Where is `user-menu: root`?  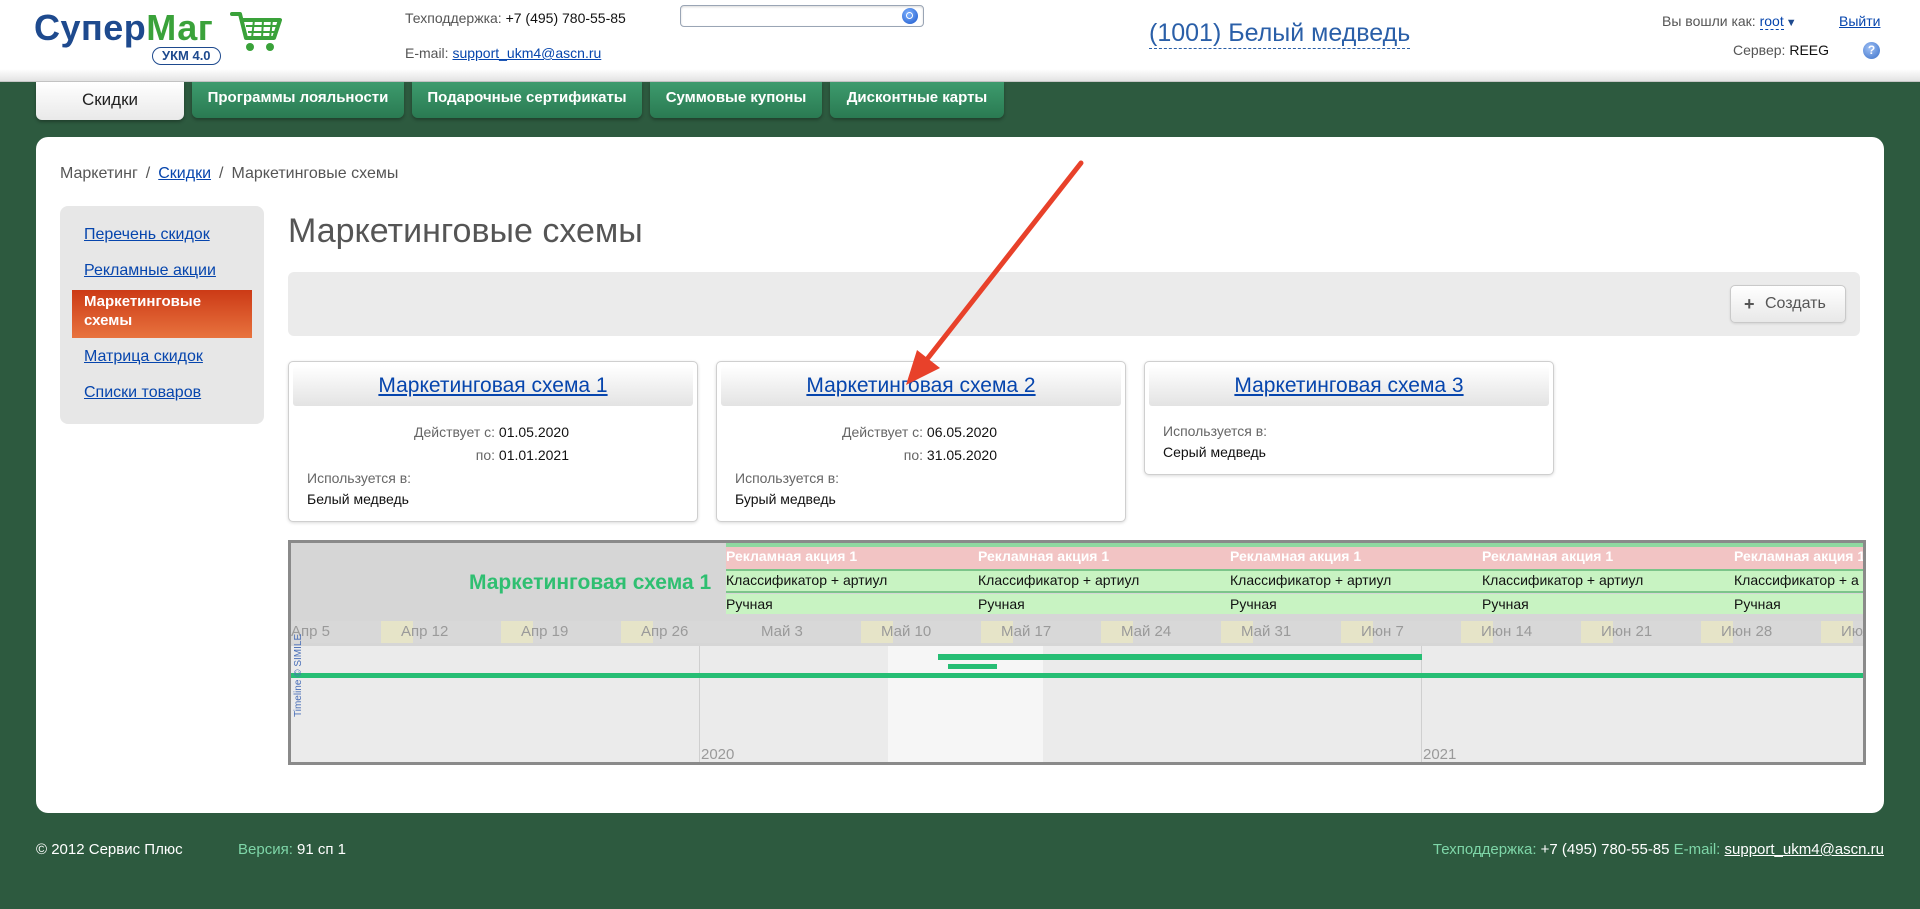 user-menu: root is located at coordinates (1771, 21).